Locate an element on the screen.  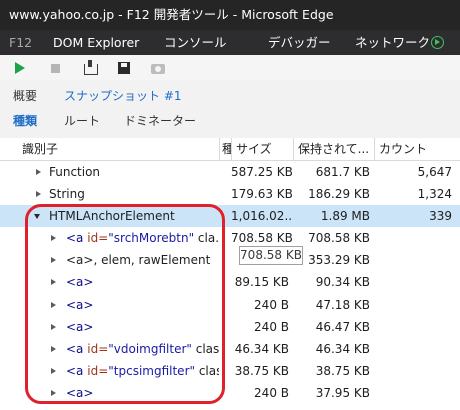
retained-size-cell: 28.98 KB is located at coordinates (333, 407).